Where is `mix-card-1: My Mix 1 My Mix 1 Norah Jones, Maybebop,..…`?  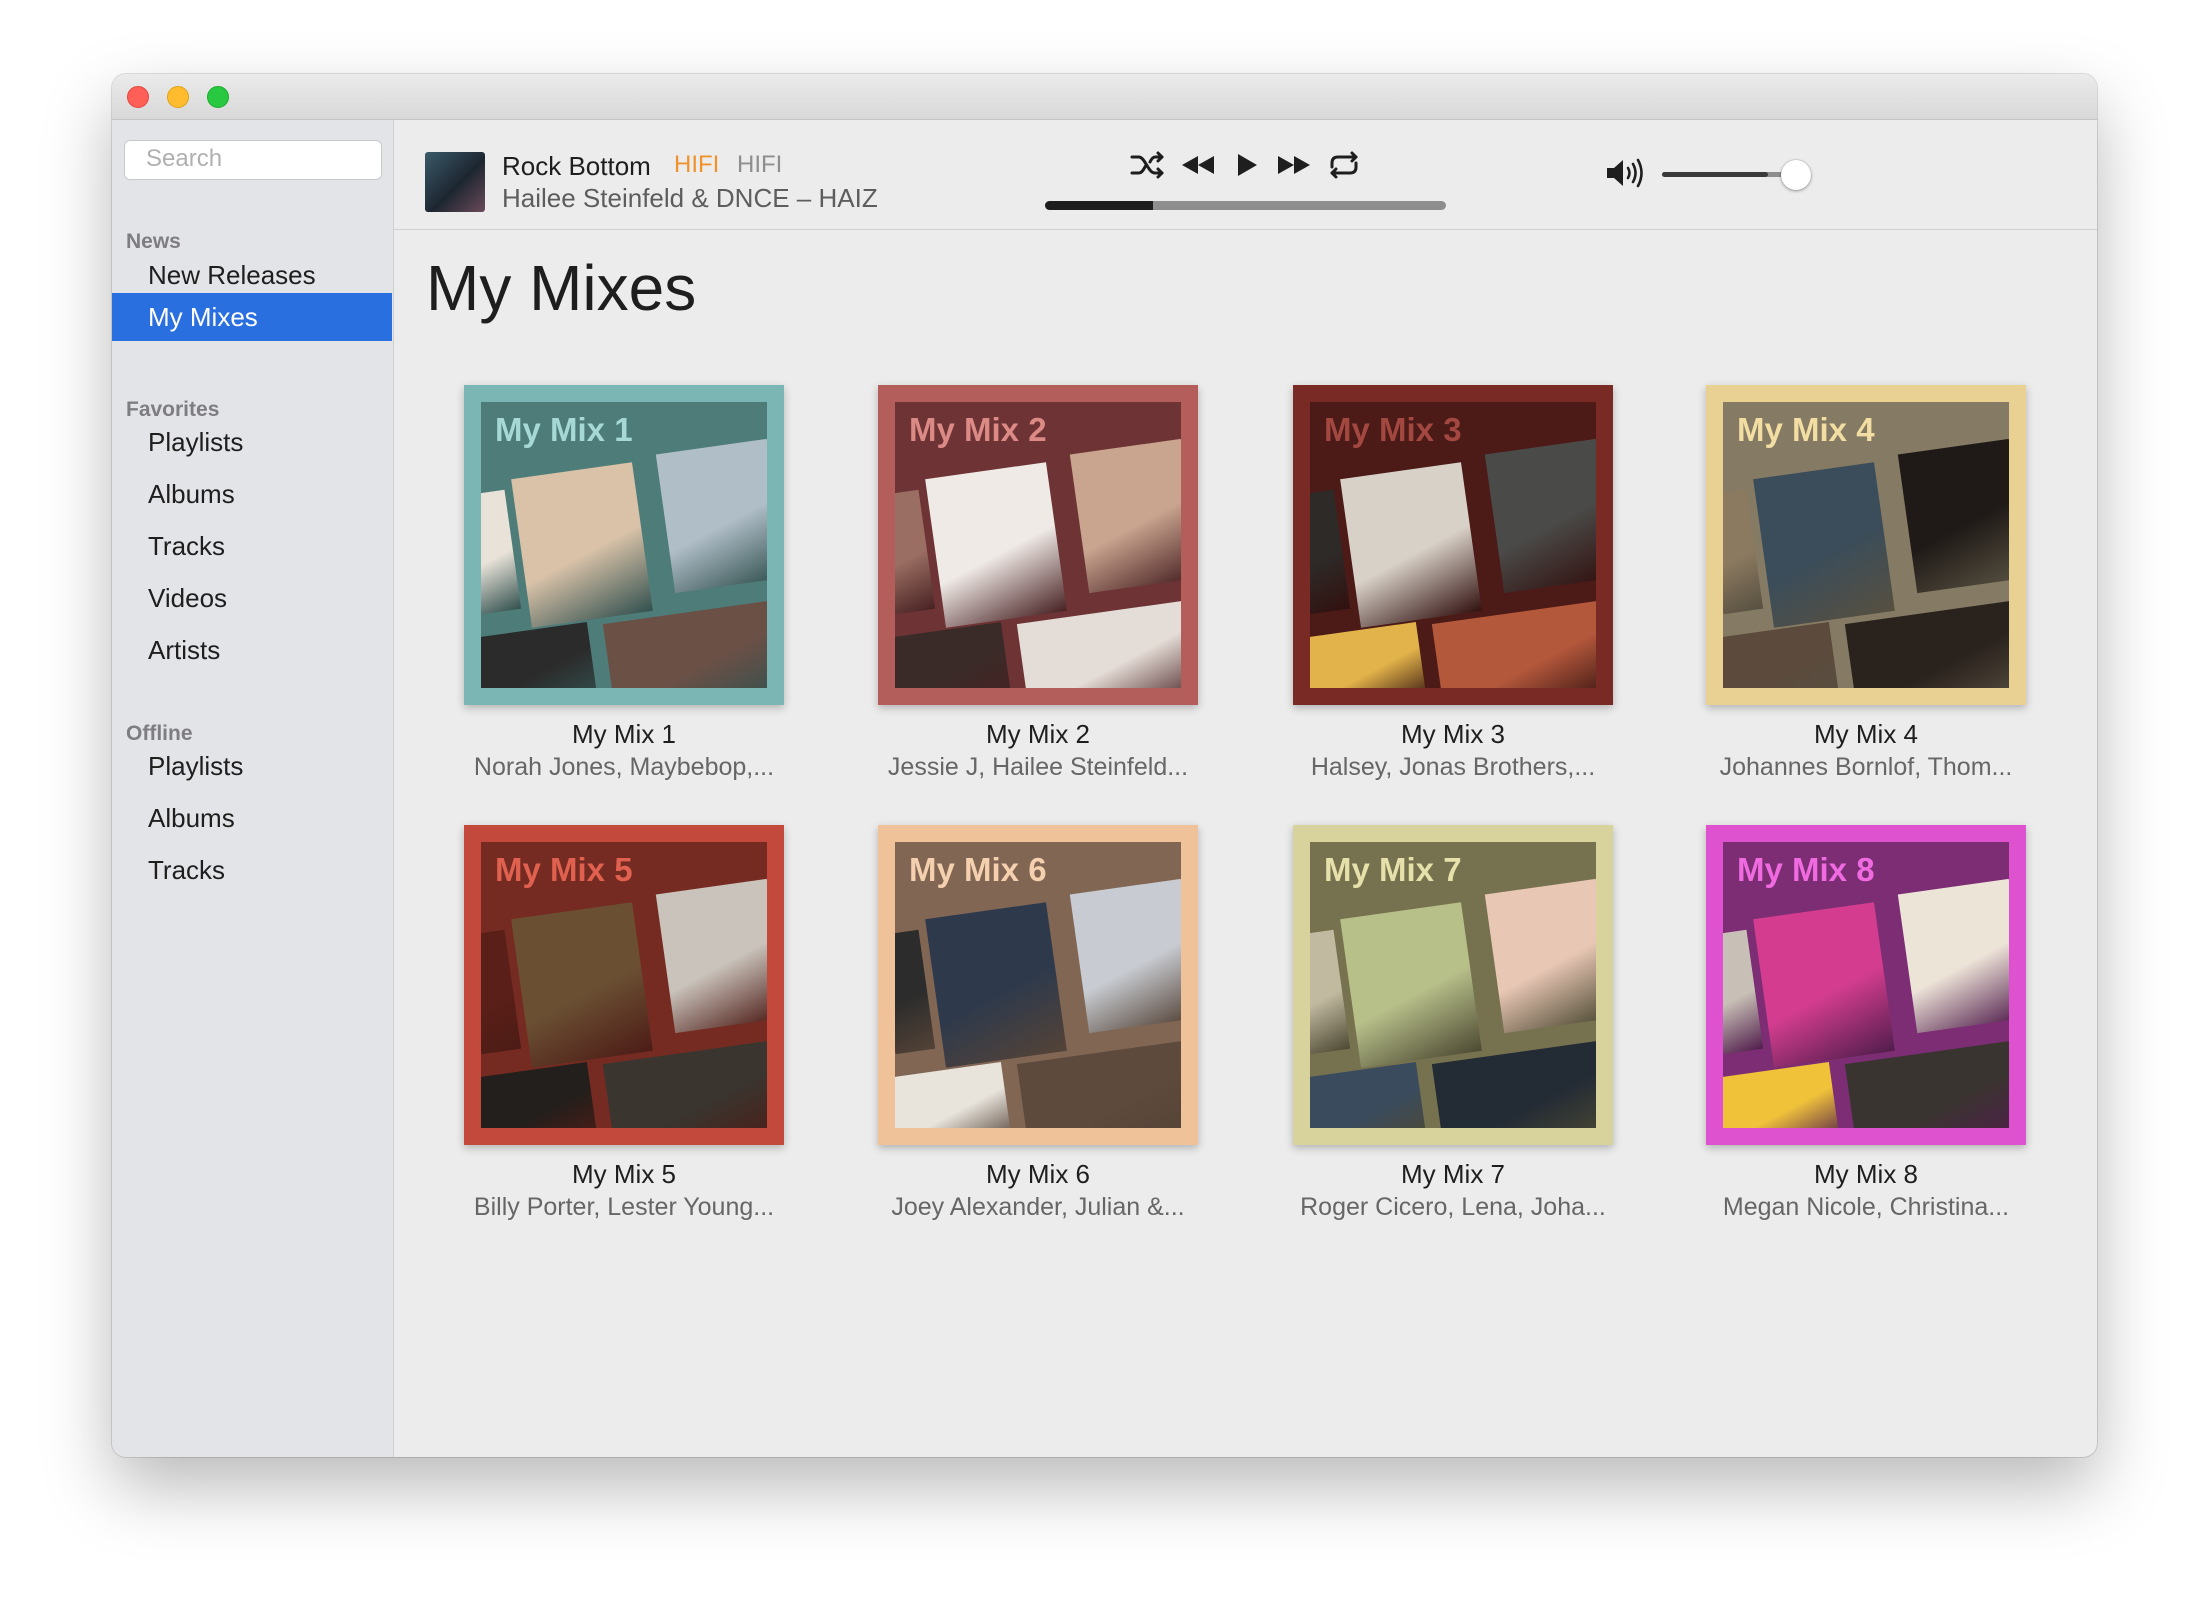 mix-card-1: My Mix 1 My Mix 1 Norah Jones, Maybebop,..… is located at coordinates (624, 583).